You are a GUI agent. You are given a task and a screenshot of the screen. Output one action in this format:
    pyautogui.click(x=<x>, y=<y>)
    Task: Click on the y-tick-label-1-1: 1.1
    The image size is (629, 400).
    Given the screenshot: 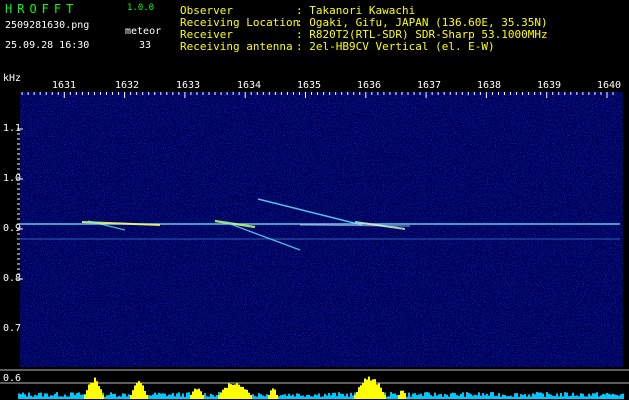 What is the action you would take?
    pyautogui.click(x=12, y=128)
    